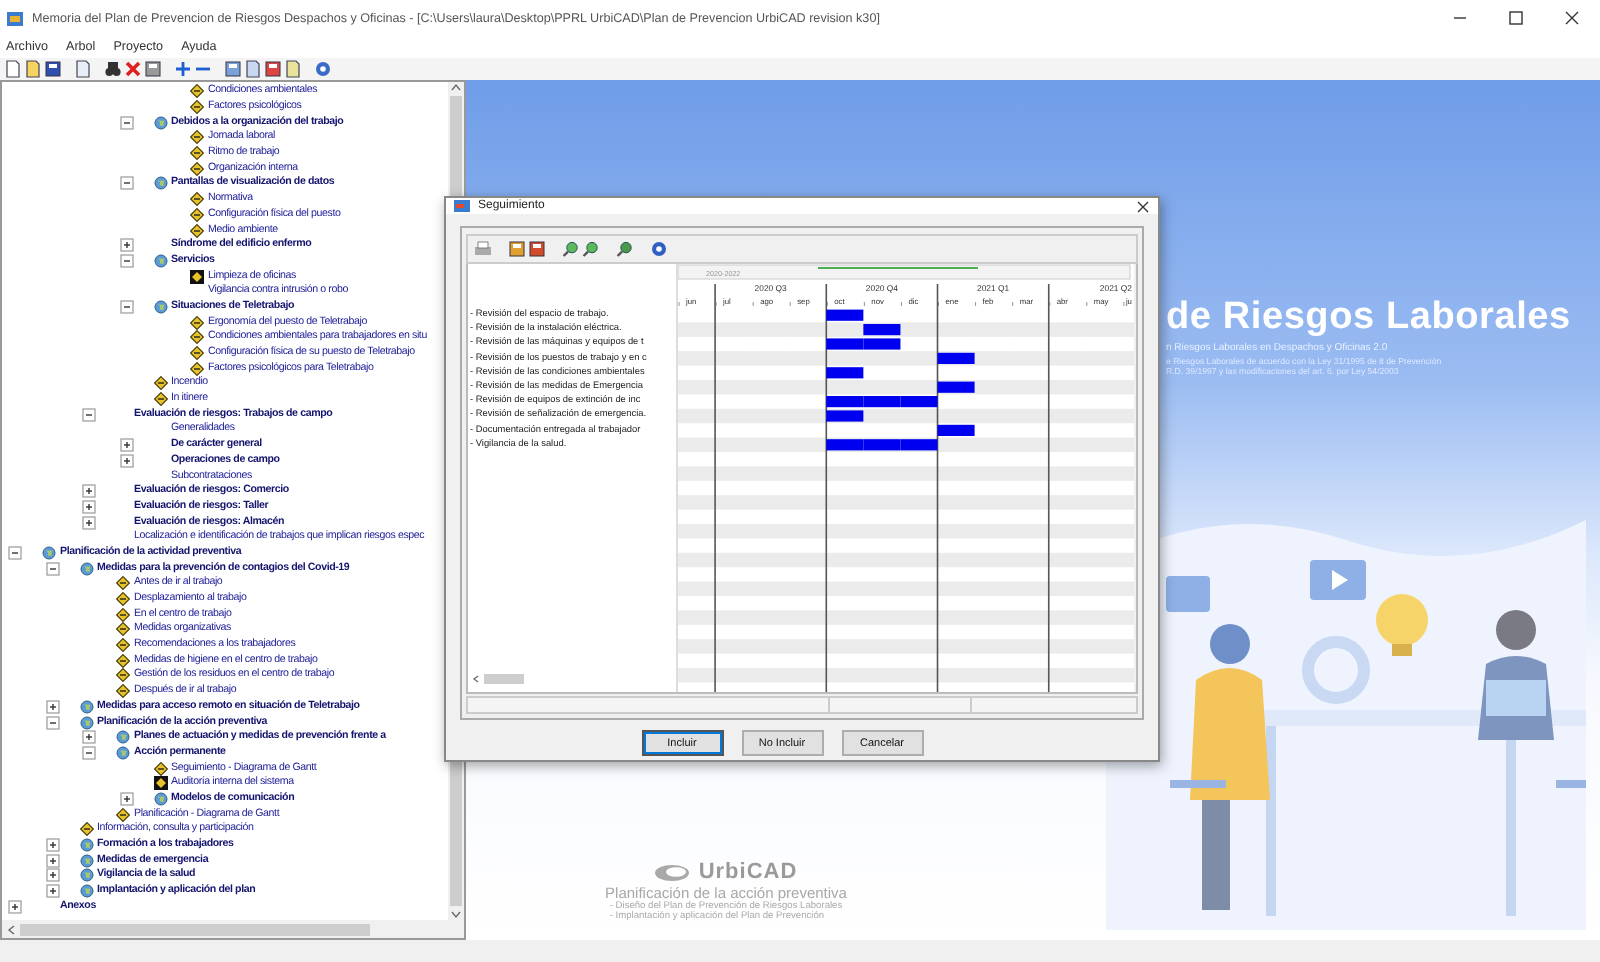 Image resolution: width=1600 pixels, height=962 pixels. What do you see at coordinates (1369, 318) in the screenshot?
I see `splash-heading: de Riesgos Laborales` at bounding box center [1369, 318].